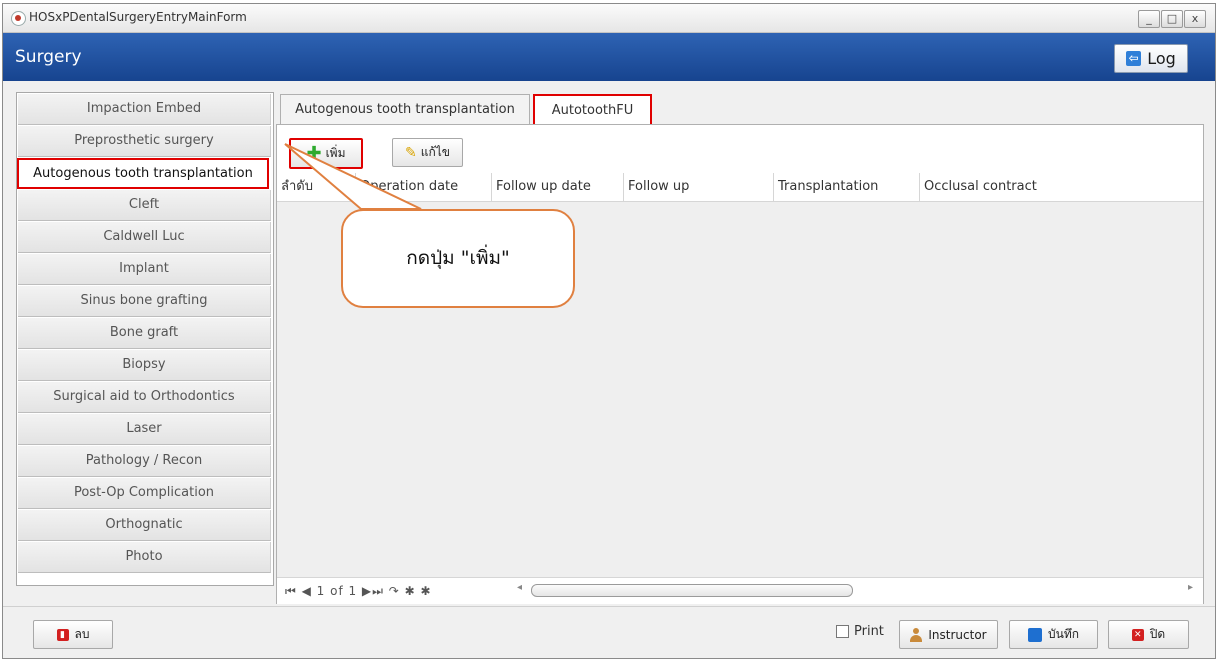 The height and width of the screenshot is (661, 1219). Describe the element at coordinates (138, 17) in the screenshot. I see `window-title: HOSxPDentalSurgeryEntryMainForm` at that location.